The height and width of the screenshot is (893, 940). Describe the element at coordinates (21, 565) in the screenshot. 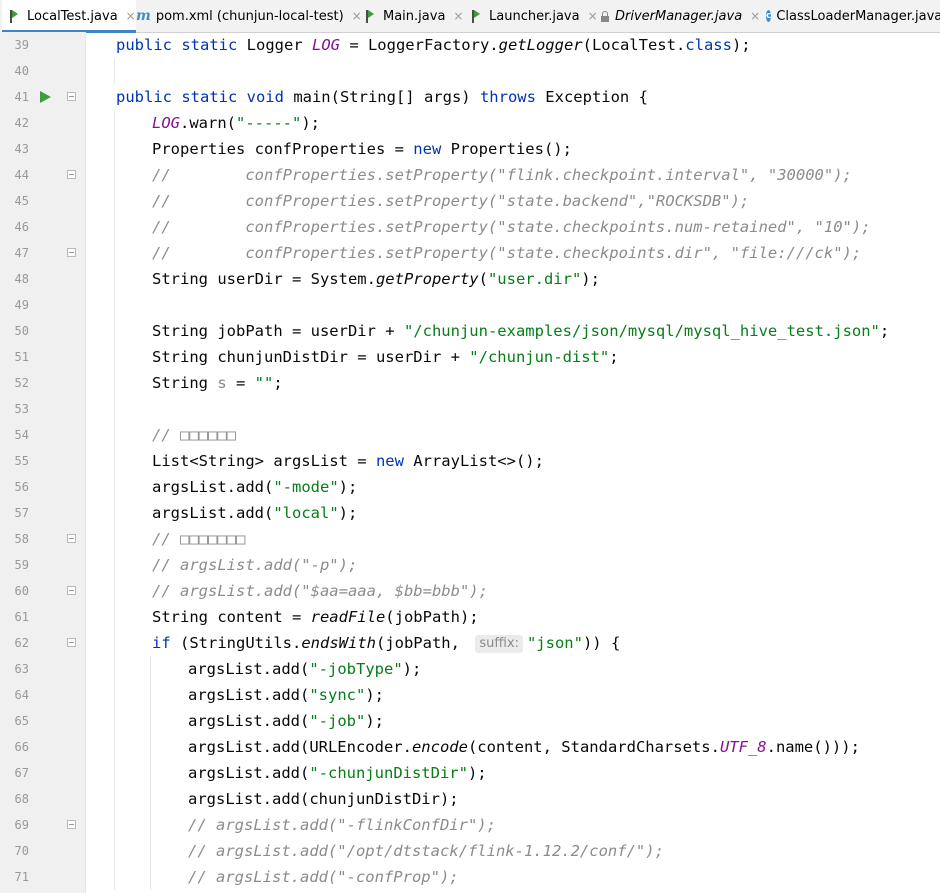

I see `line-number: 59` at that location.